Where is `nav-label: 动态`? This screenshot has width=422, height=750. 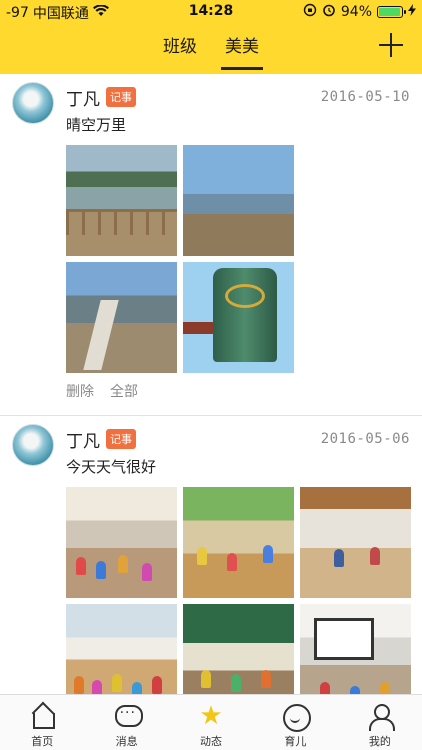 nav-label: 动态 is located at coordinates (211, 741).